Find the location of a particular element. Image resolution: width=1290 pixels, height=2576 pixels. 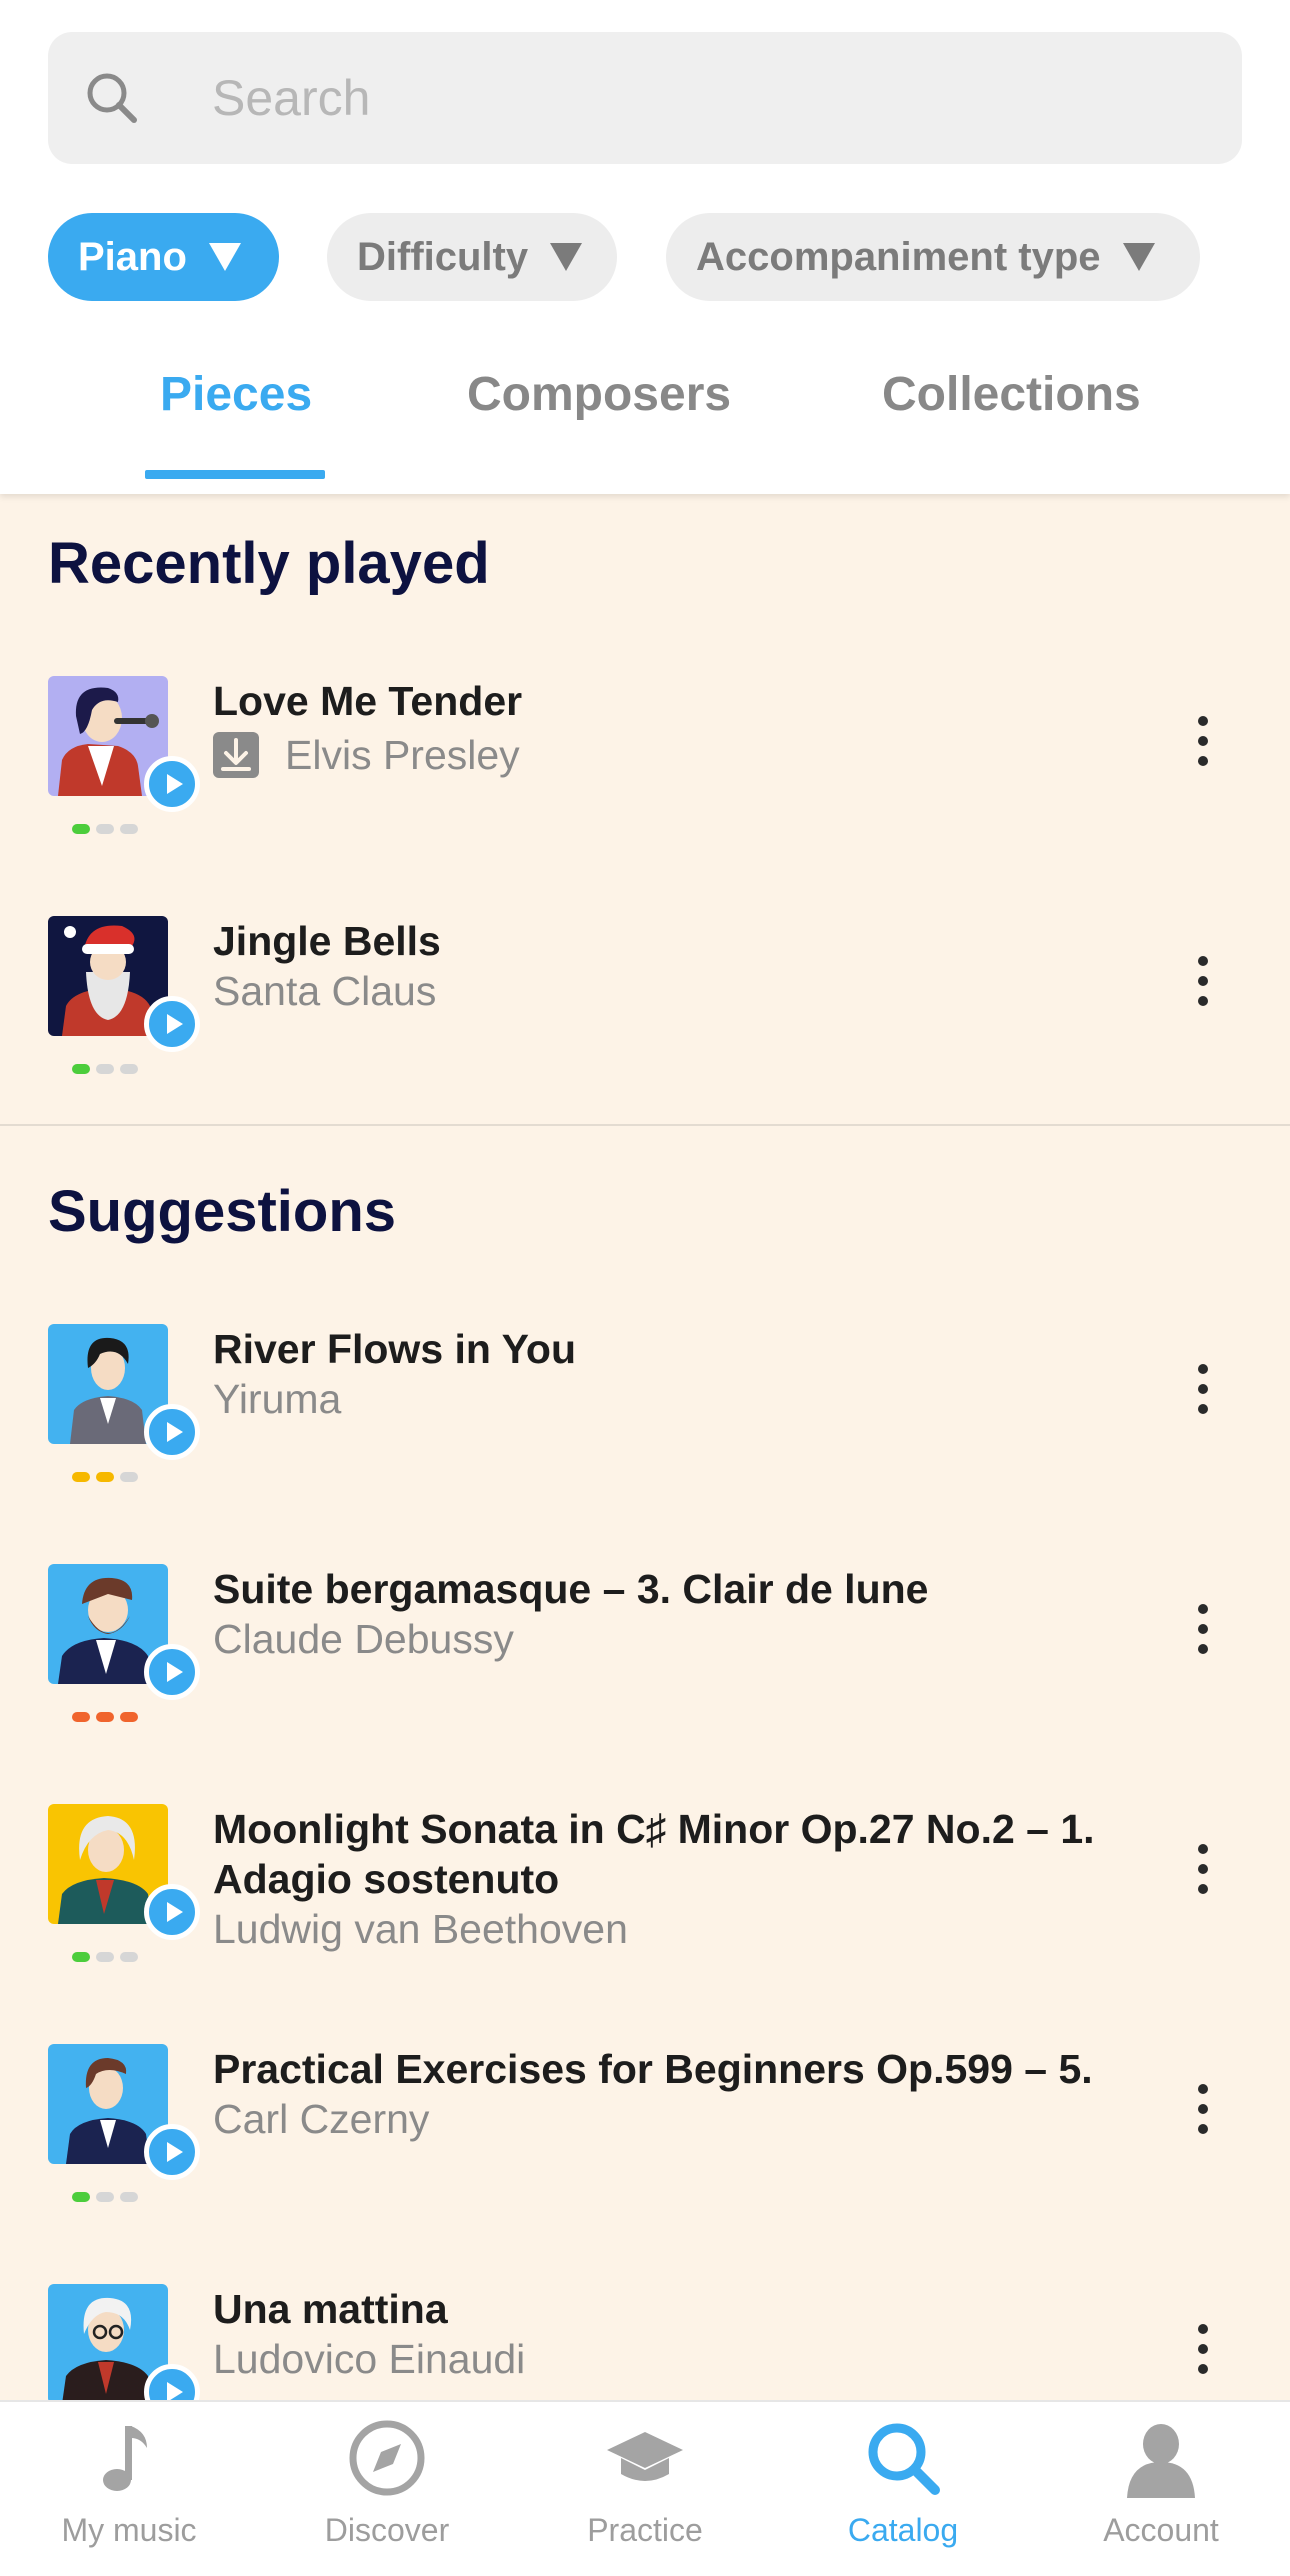

list-item: Love Me Tender Elvis Presley is located at coordinates (645, 796).